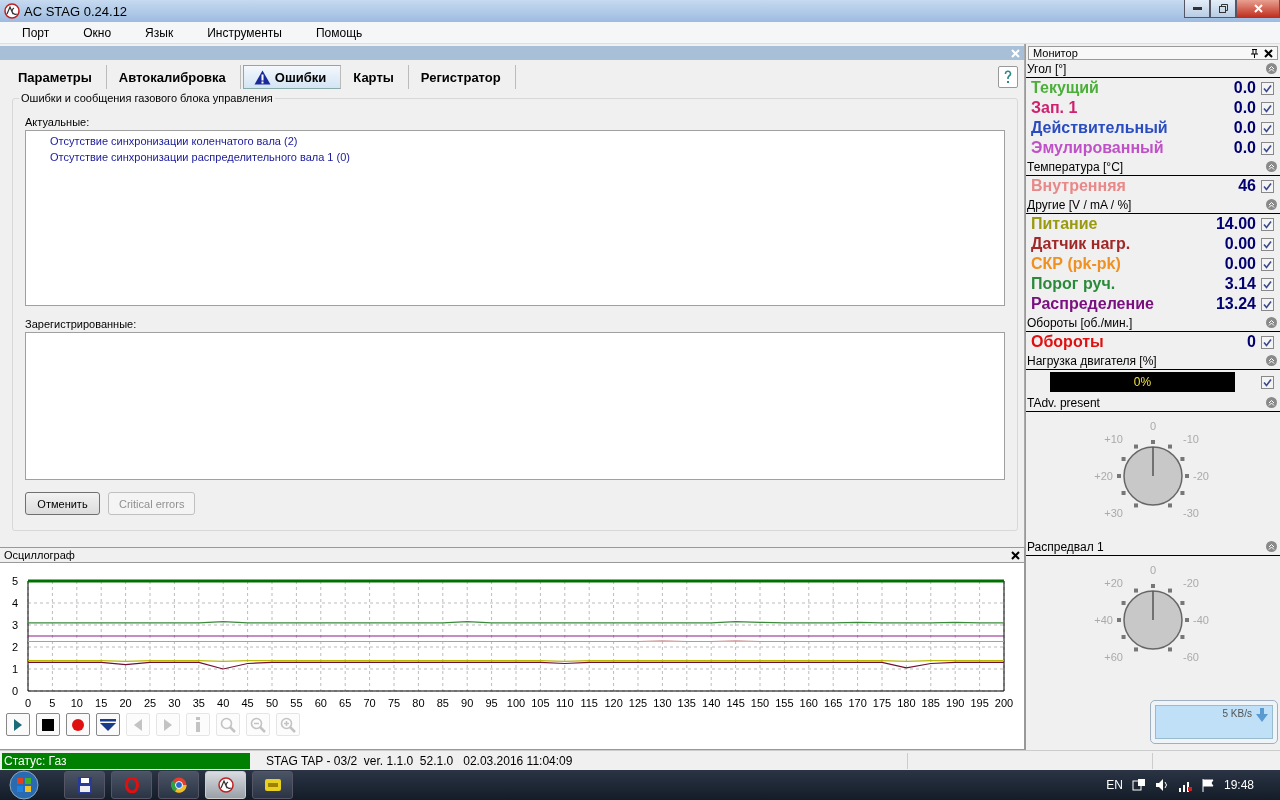  What do you see at coordinates (174, 77) in the screenshot?
I see `tab: Автокалибровка` at bounding box center [174, 77].